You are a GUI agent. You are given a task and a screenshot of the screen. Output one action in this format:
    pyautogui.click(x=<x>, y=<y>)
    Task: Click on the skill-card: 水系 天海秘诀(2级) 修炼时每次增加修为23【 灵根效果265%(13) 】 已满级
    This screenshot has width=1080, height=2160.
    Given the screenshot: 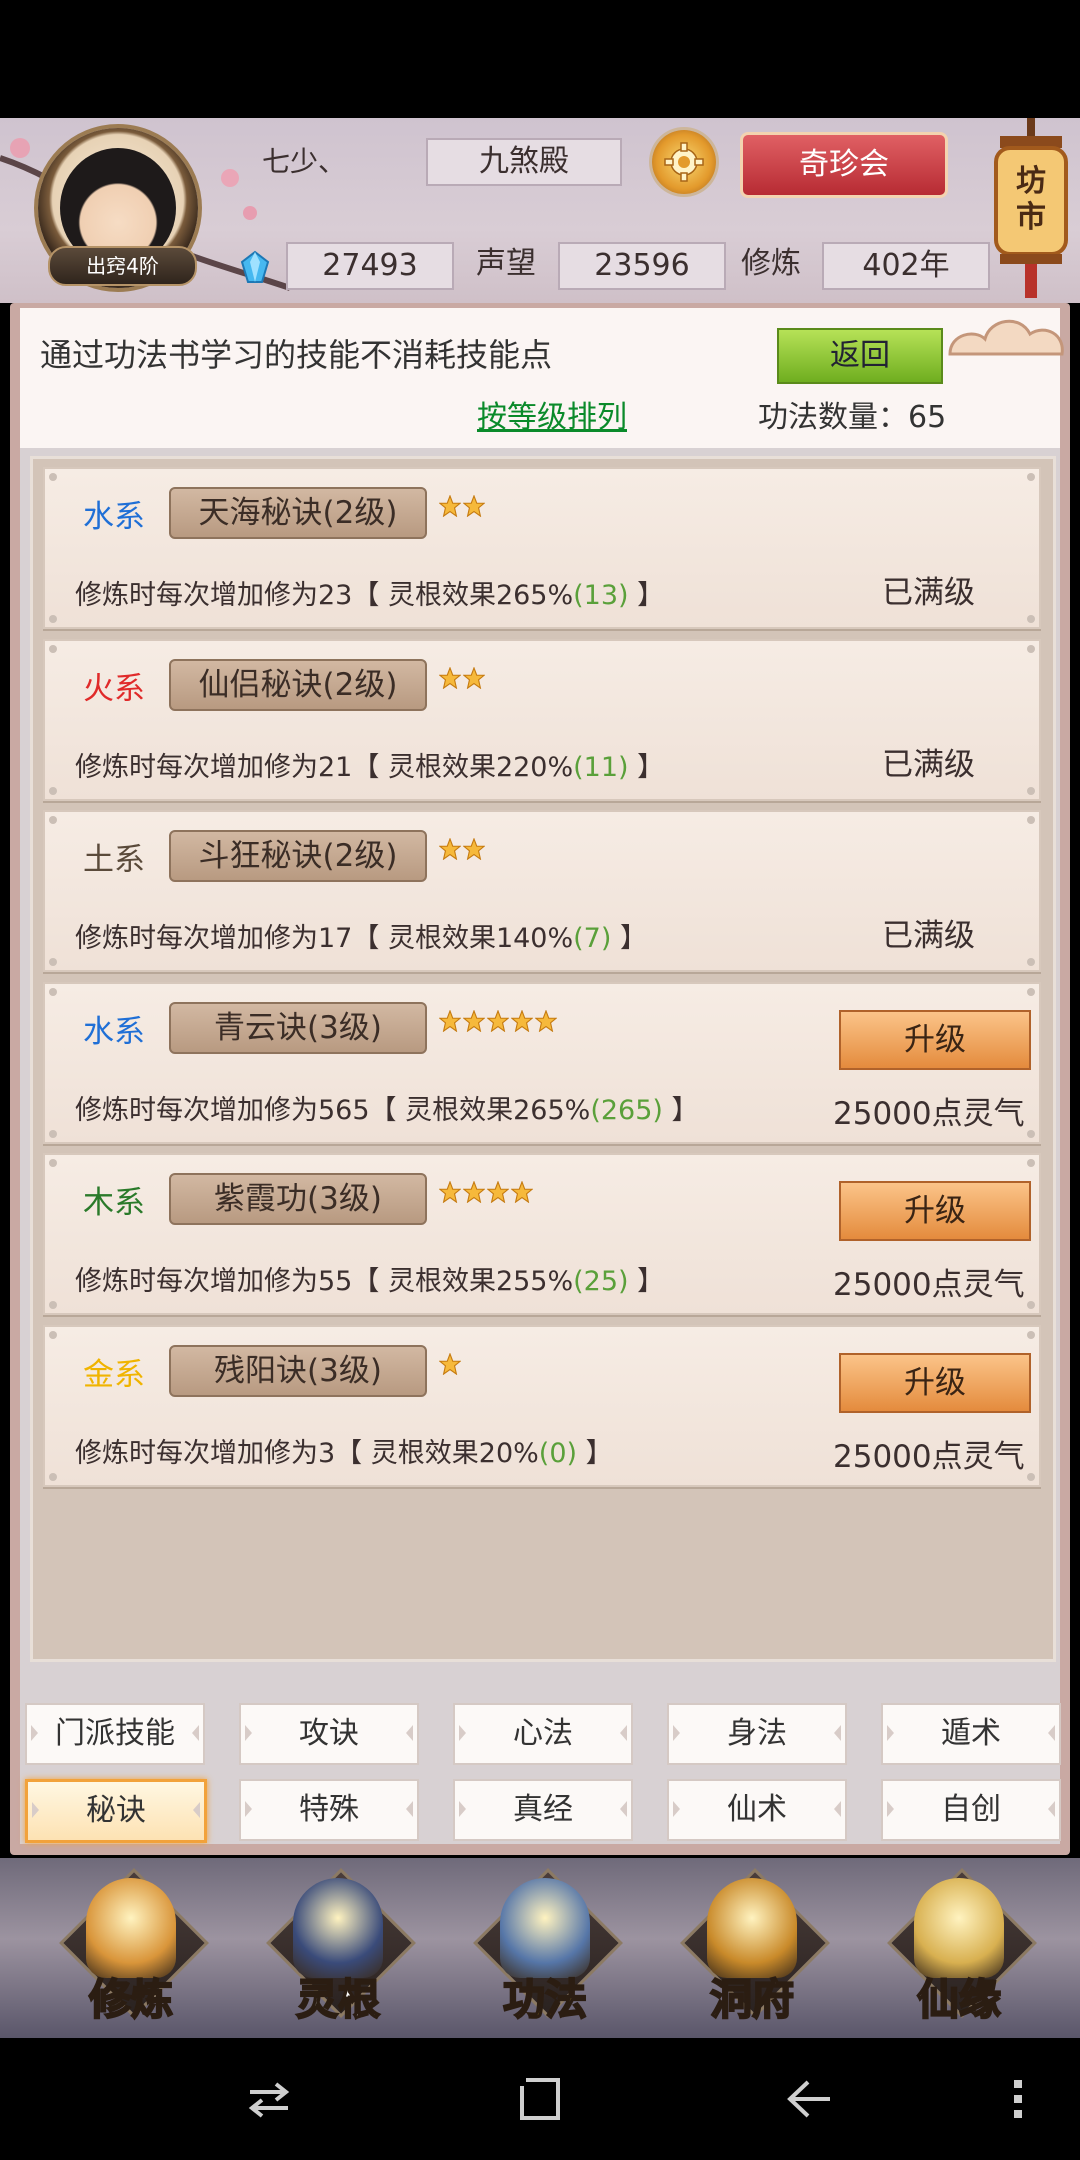 What is the action you would take?
    pyautogui.click(x=542, y=548)
    